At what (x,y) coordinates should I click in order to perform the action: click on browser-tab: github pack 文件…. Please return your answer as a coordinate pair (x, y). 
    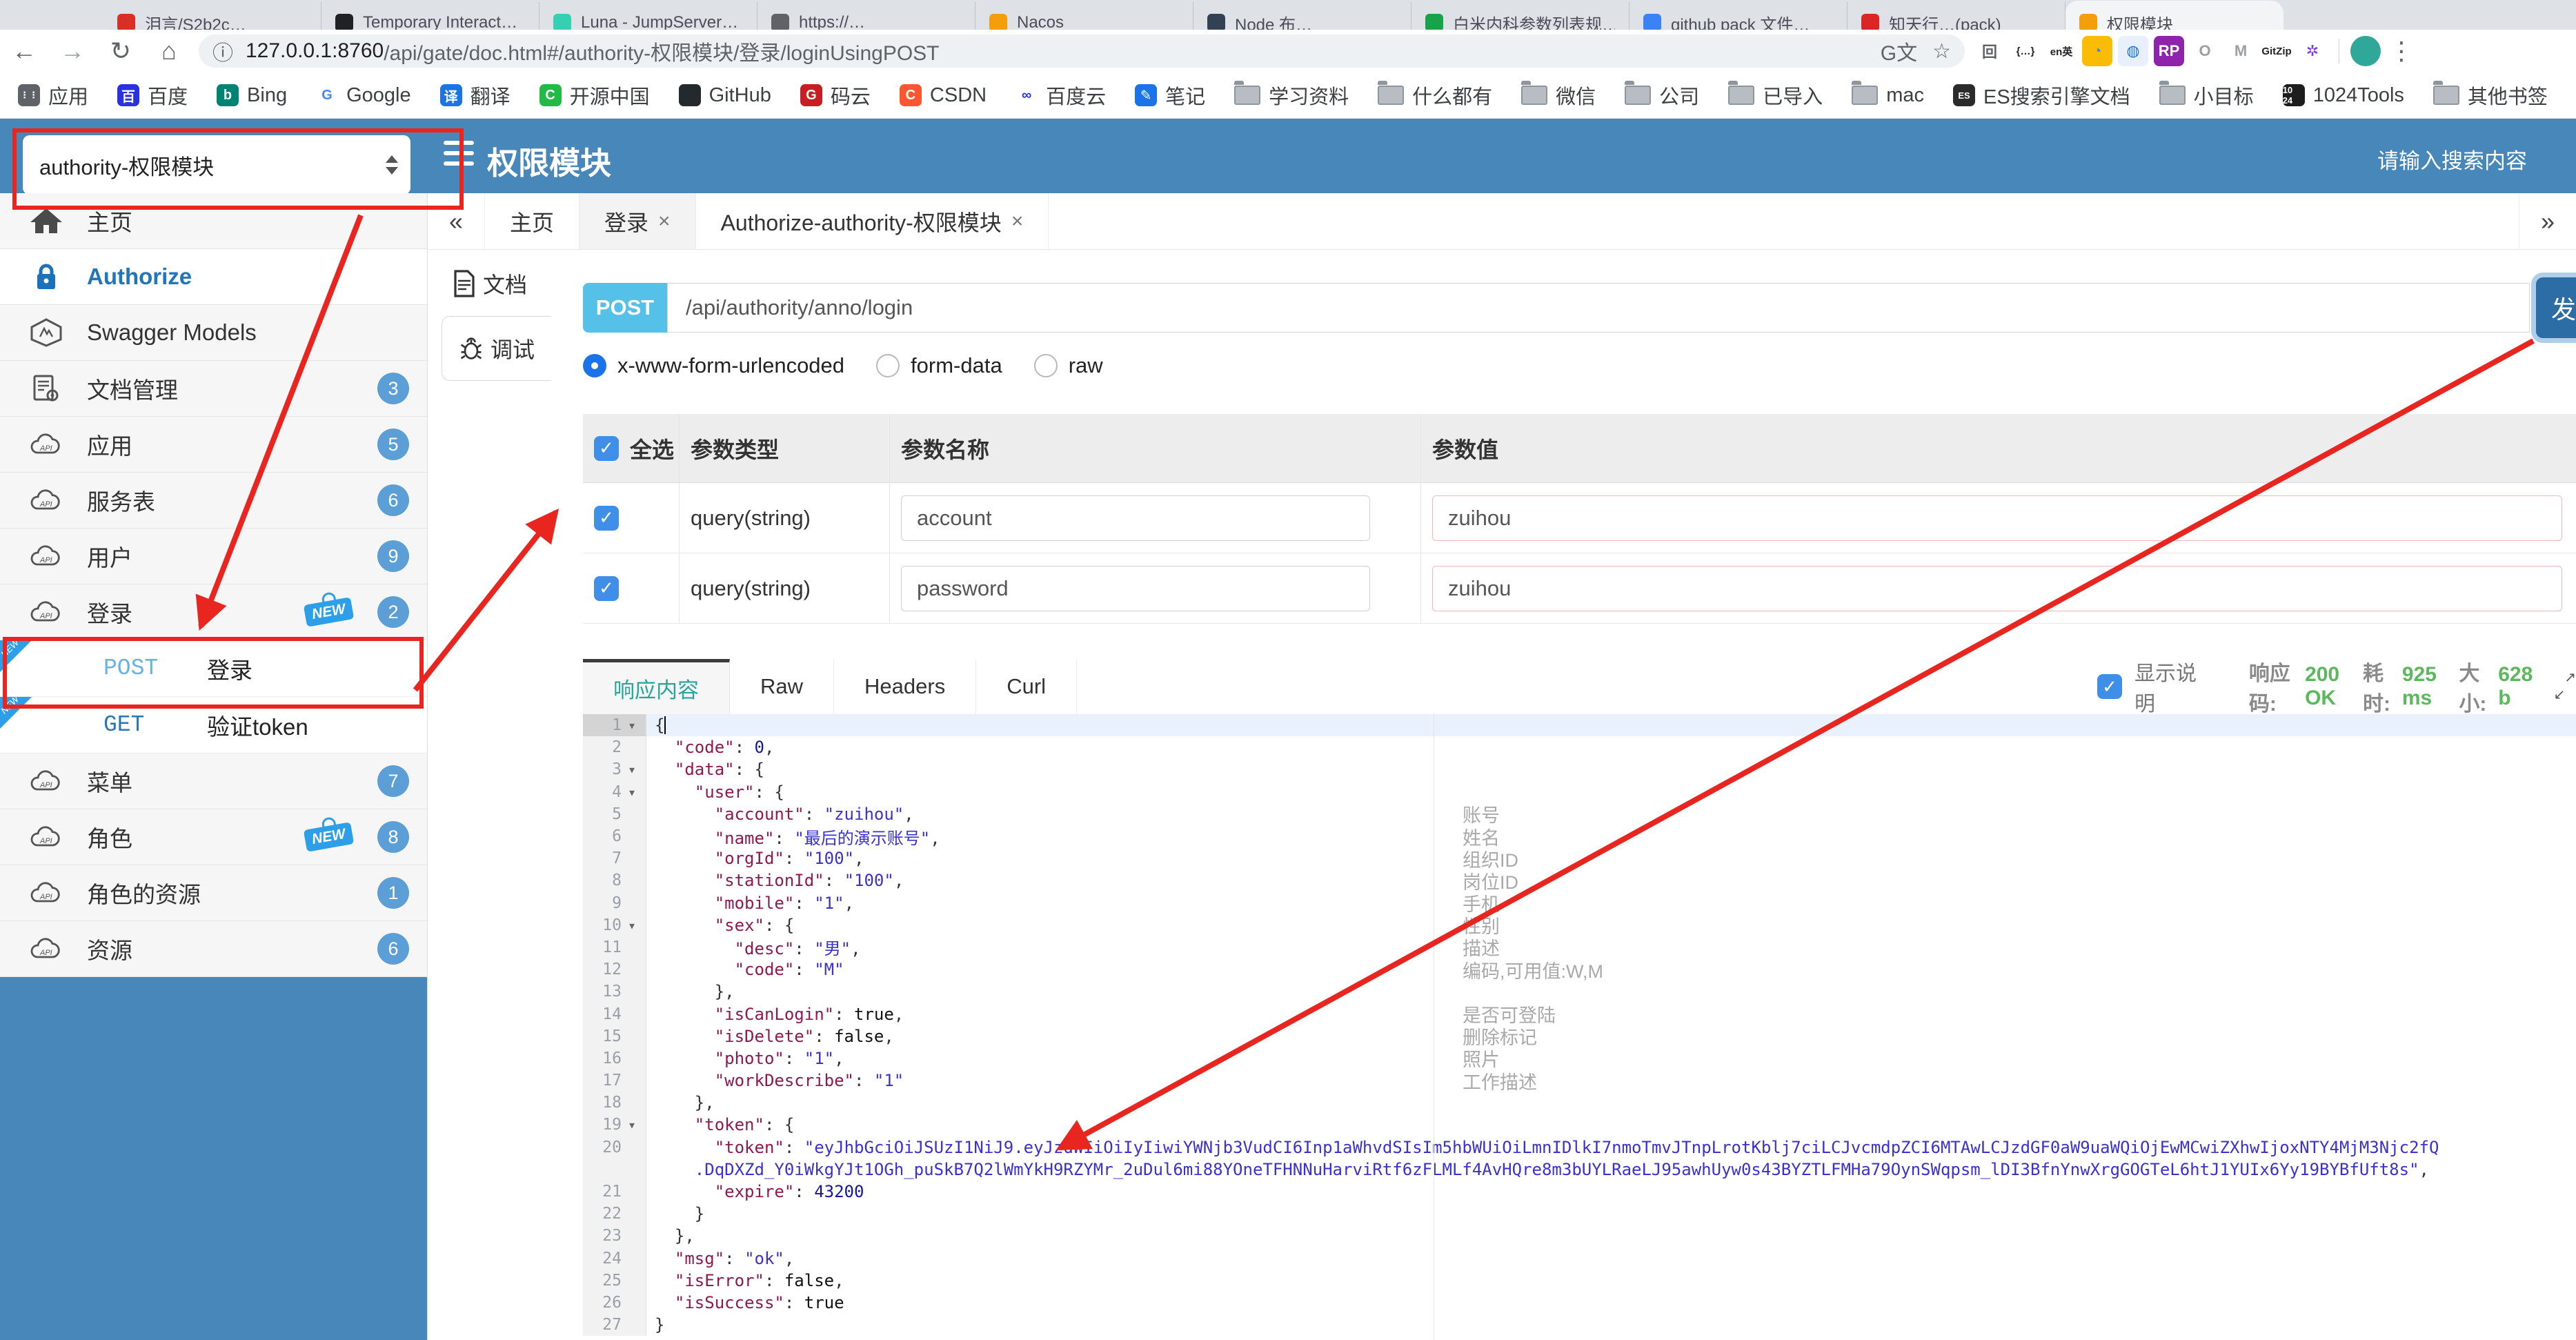
    Looking at the image, I should click on (1738, 16).